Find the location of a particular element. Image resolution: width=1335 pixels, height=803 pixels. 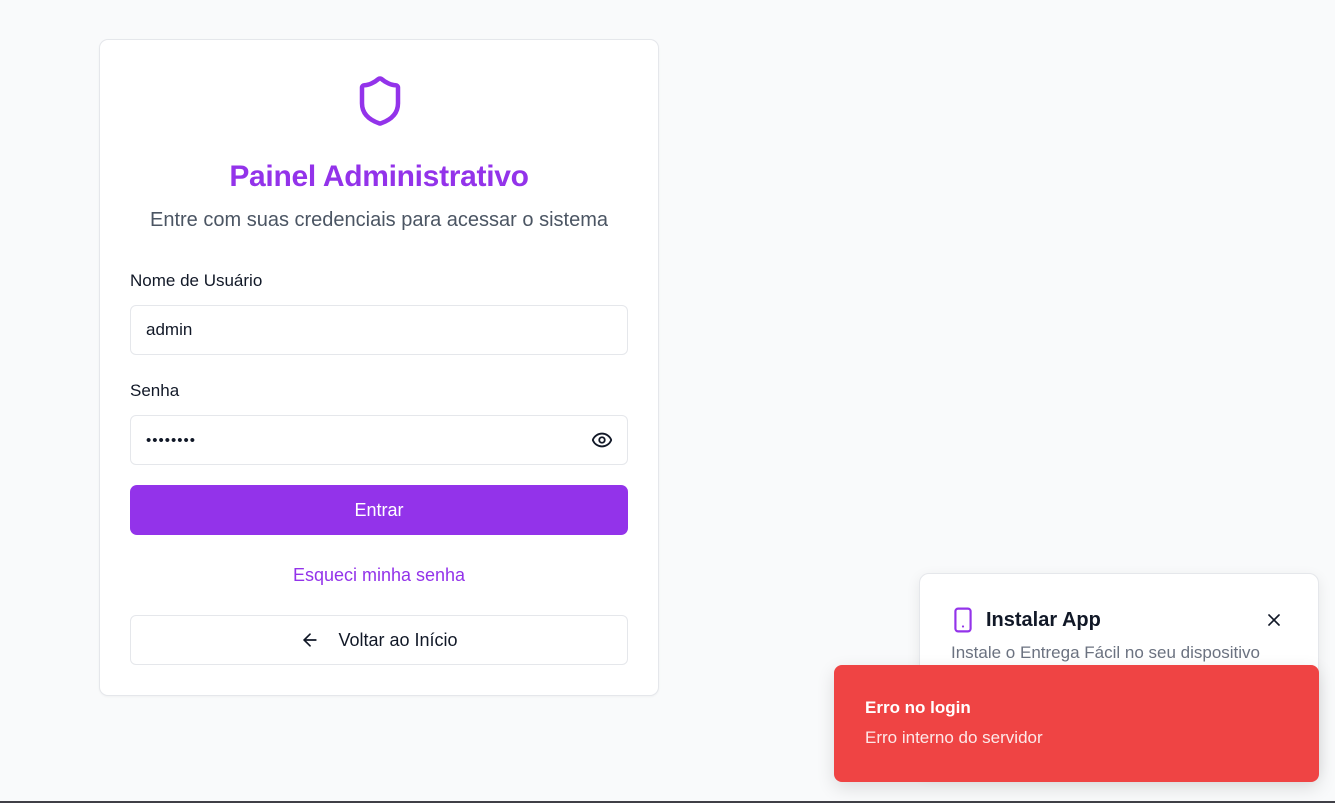

page-title: Painel Administrativo is located at coordinates (379, 176).